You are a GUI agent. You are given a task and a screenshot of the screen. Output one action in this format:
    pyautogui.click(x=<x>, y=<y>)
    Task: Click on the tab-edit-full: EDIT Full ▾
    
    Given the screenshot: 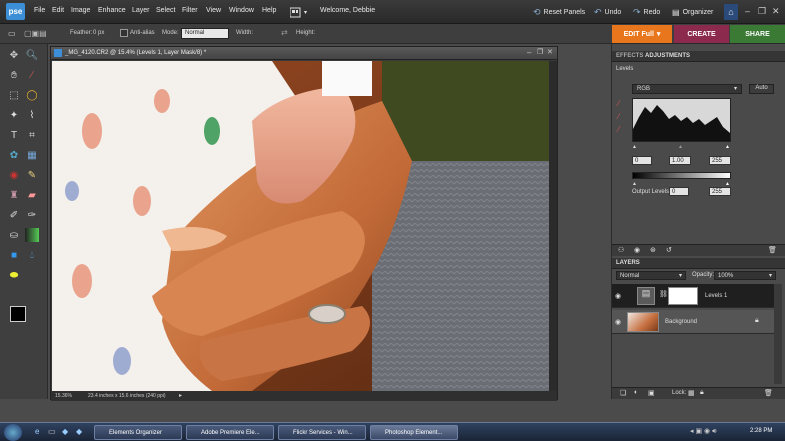 What is the action you would take?
    pyautogui.click(x=642, y=34)
    